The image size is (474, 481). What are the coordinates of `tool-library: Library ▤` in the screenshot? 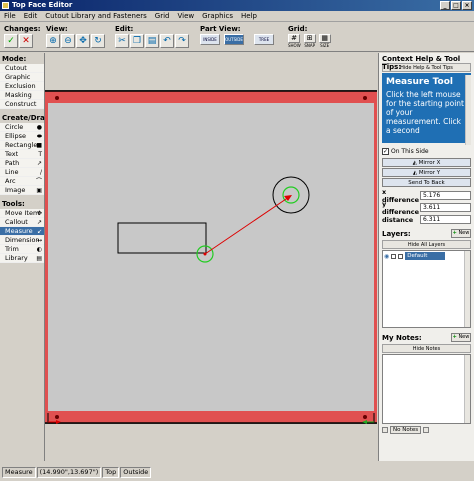 It's located at (22, 258).